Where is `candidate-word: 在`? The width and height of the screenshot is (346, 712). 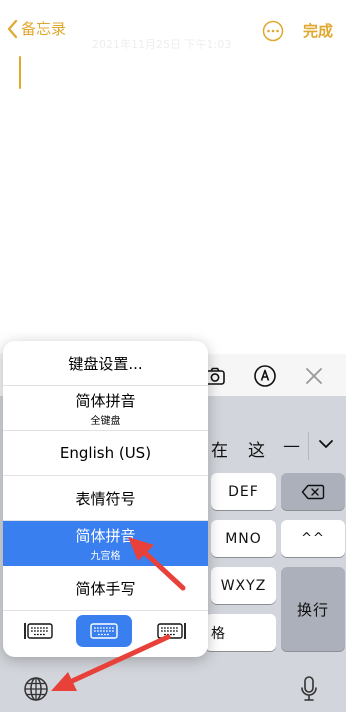
candidate-word: 在 is located at coordinates (219, 448).